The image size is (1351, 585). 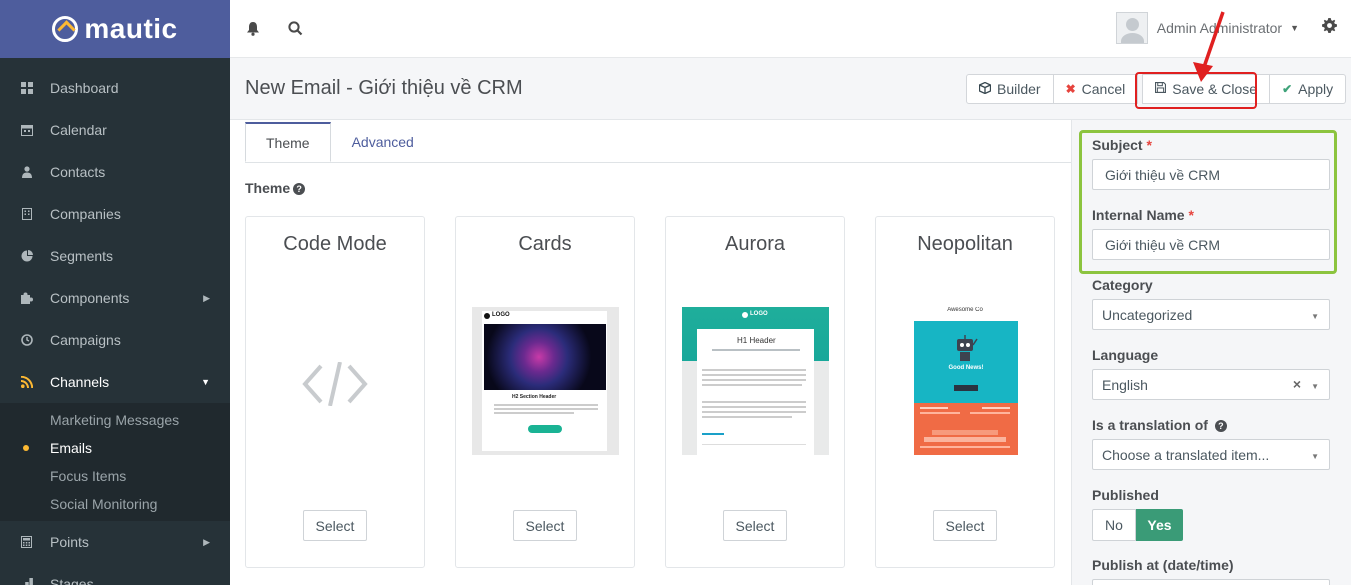 What do you see at coordinates (88, 476) in the screenshot?
I see `submenu-item-label: Focus Items` at bounding box center [88, 476].